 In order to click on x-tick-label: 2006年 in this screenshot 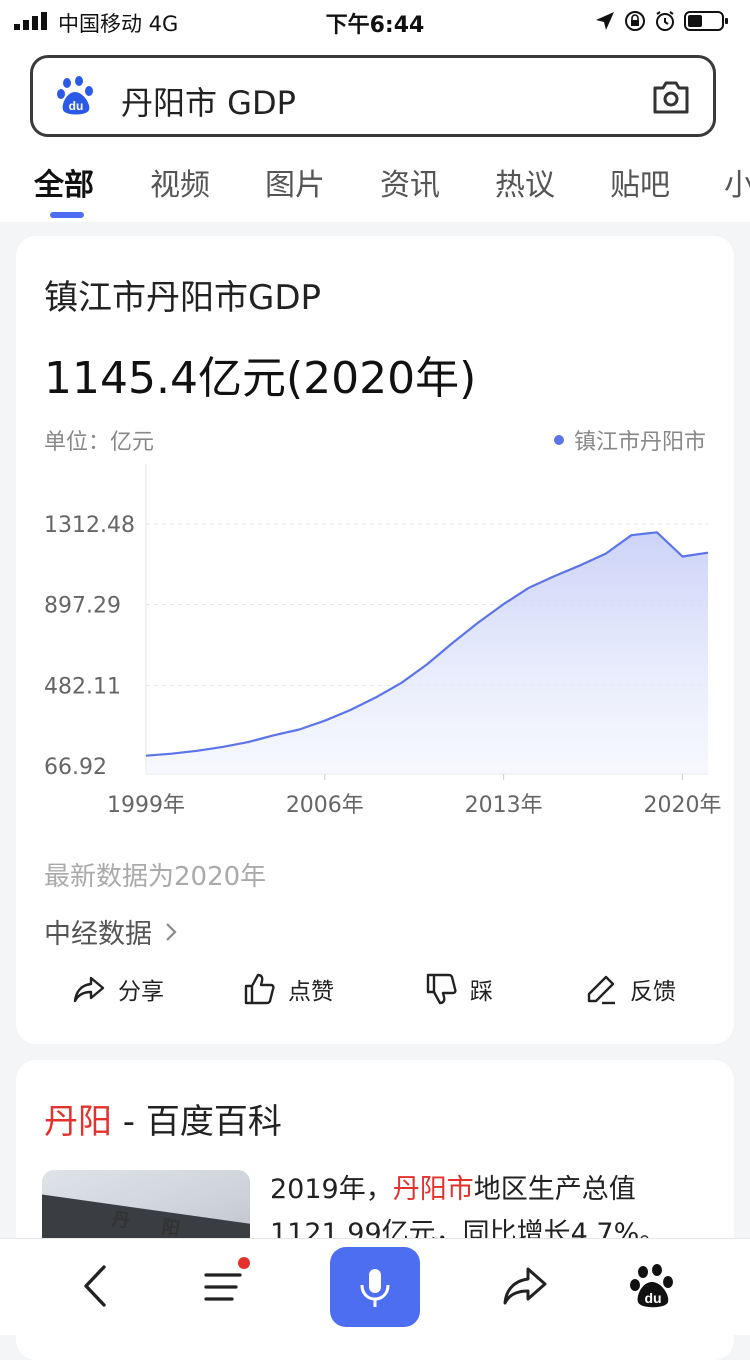, I will do `click(325, 805)`.